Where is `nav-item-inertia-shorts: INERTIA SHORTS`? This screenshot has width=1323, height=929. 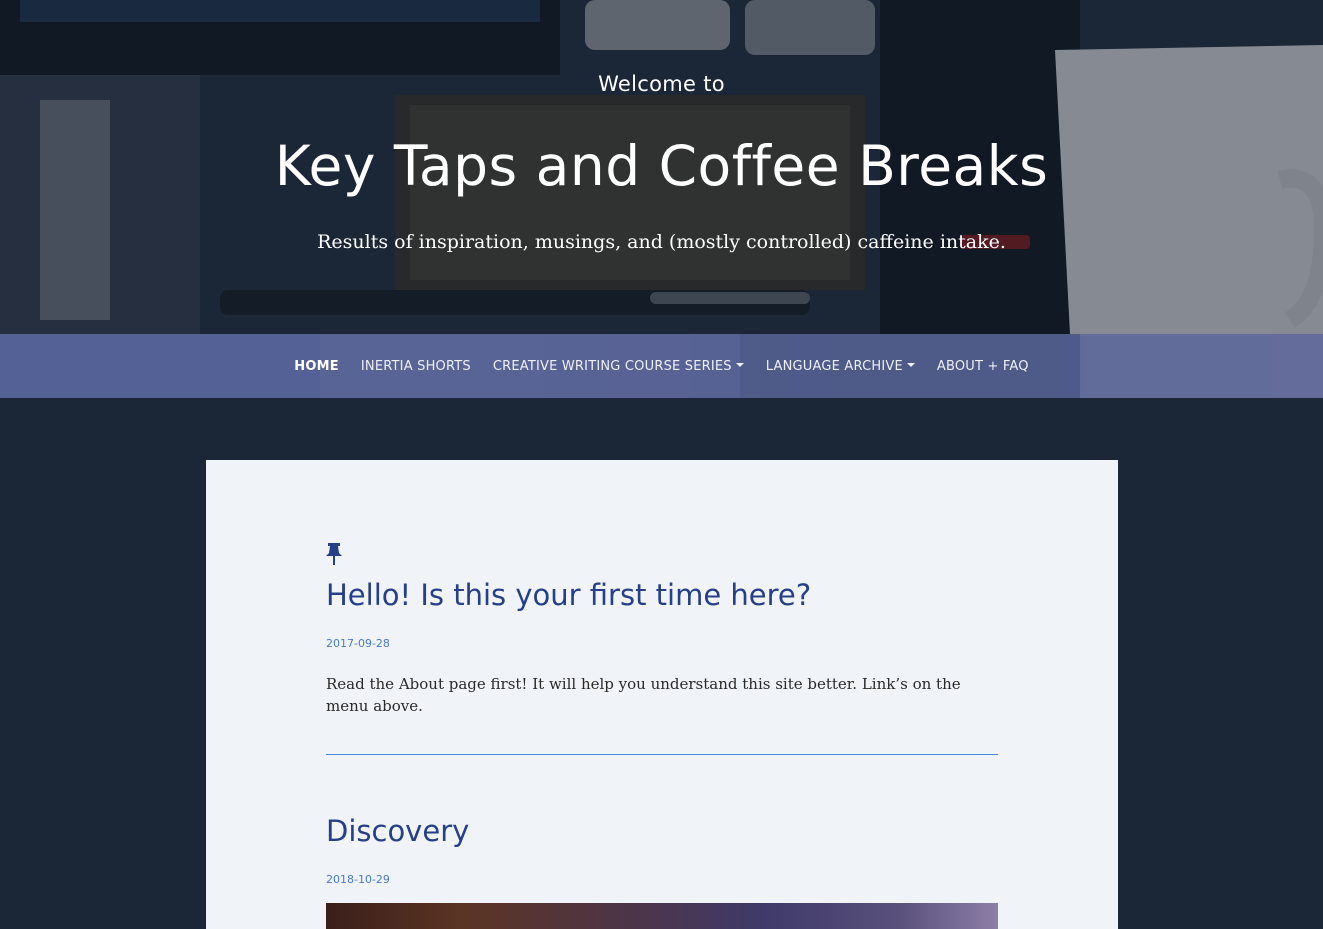 nav-item-inertia-shorts: INERTIA SHORTS is located at coordinates (416, 366).